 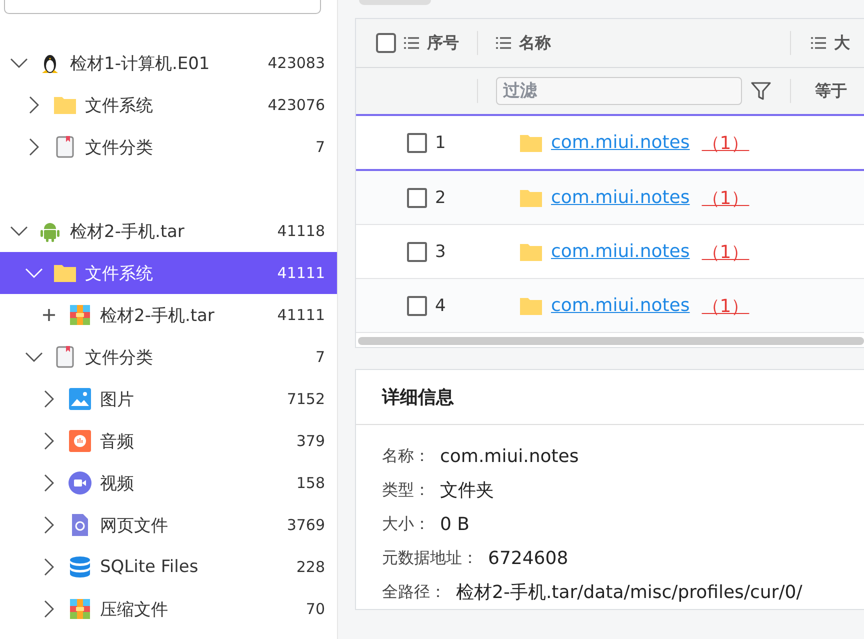 I want to click on field-value: 6724608, so click(x=528, y=558).